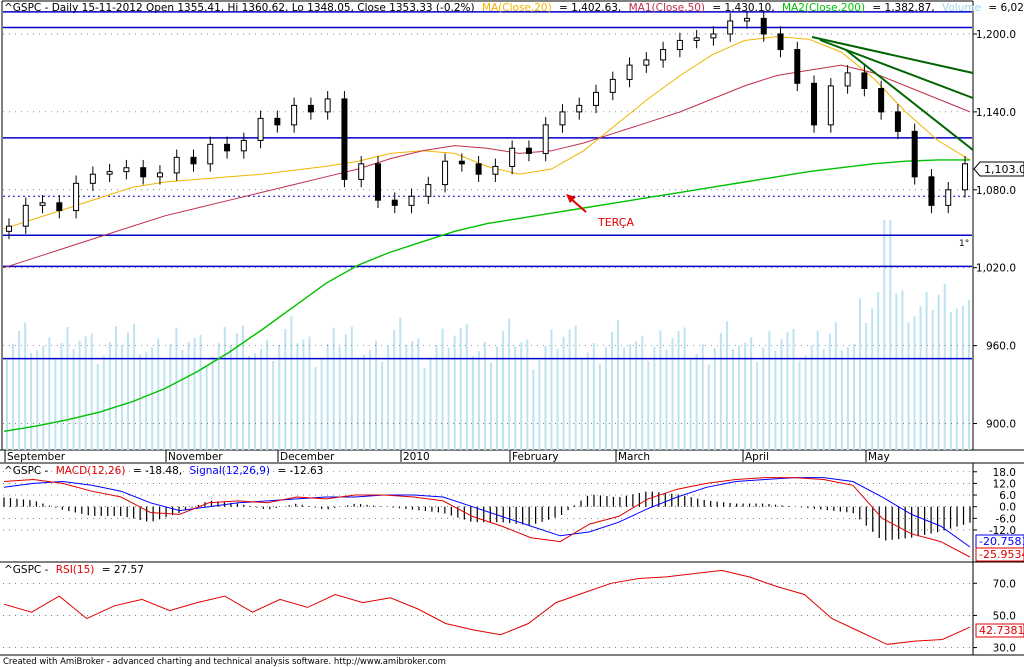  Describe the element at coordinates (1004, 484) in the screenshot. I see `macd-tick-label: 12.0` at that location.